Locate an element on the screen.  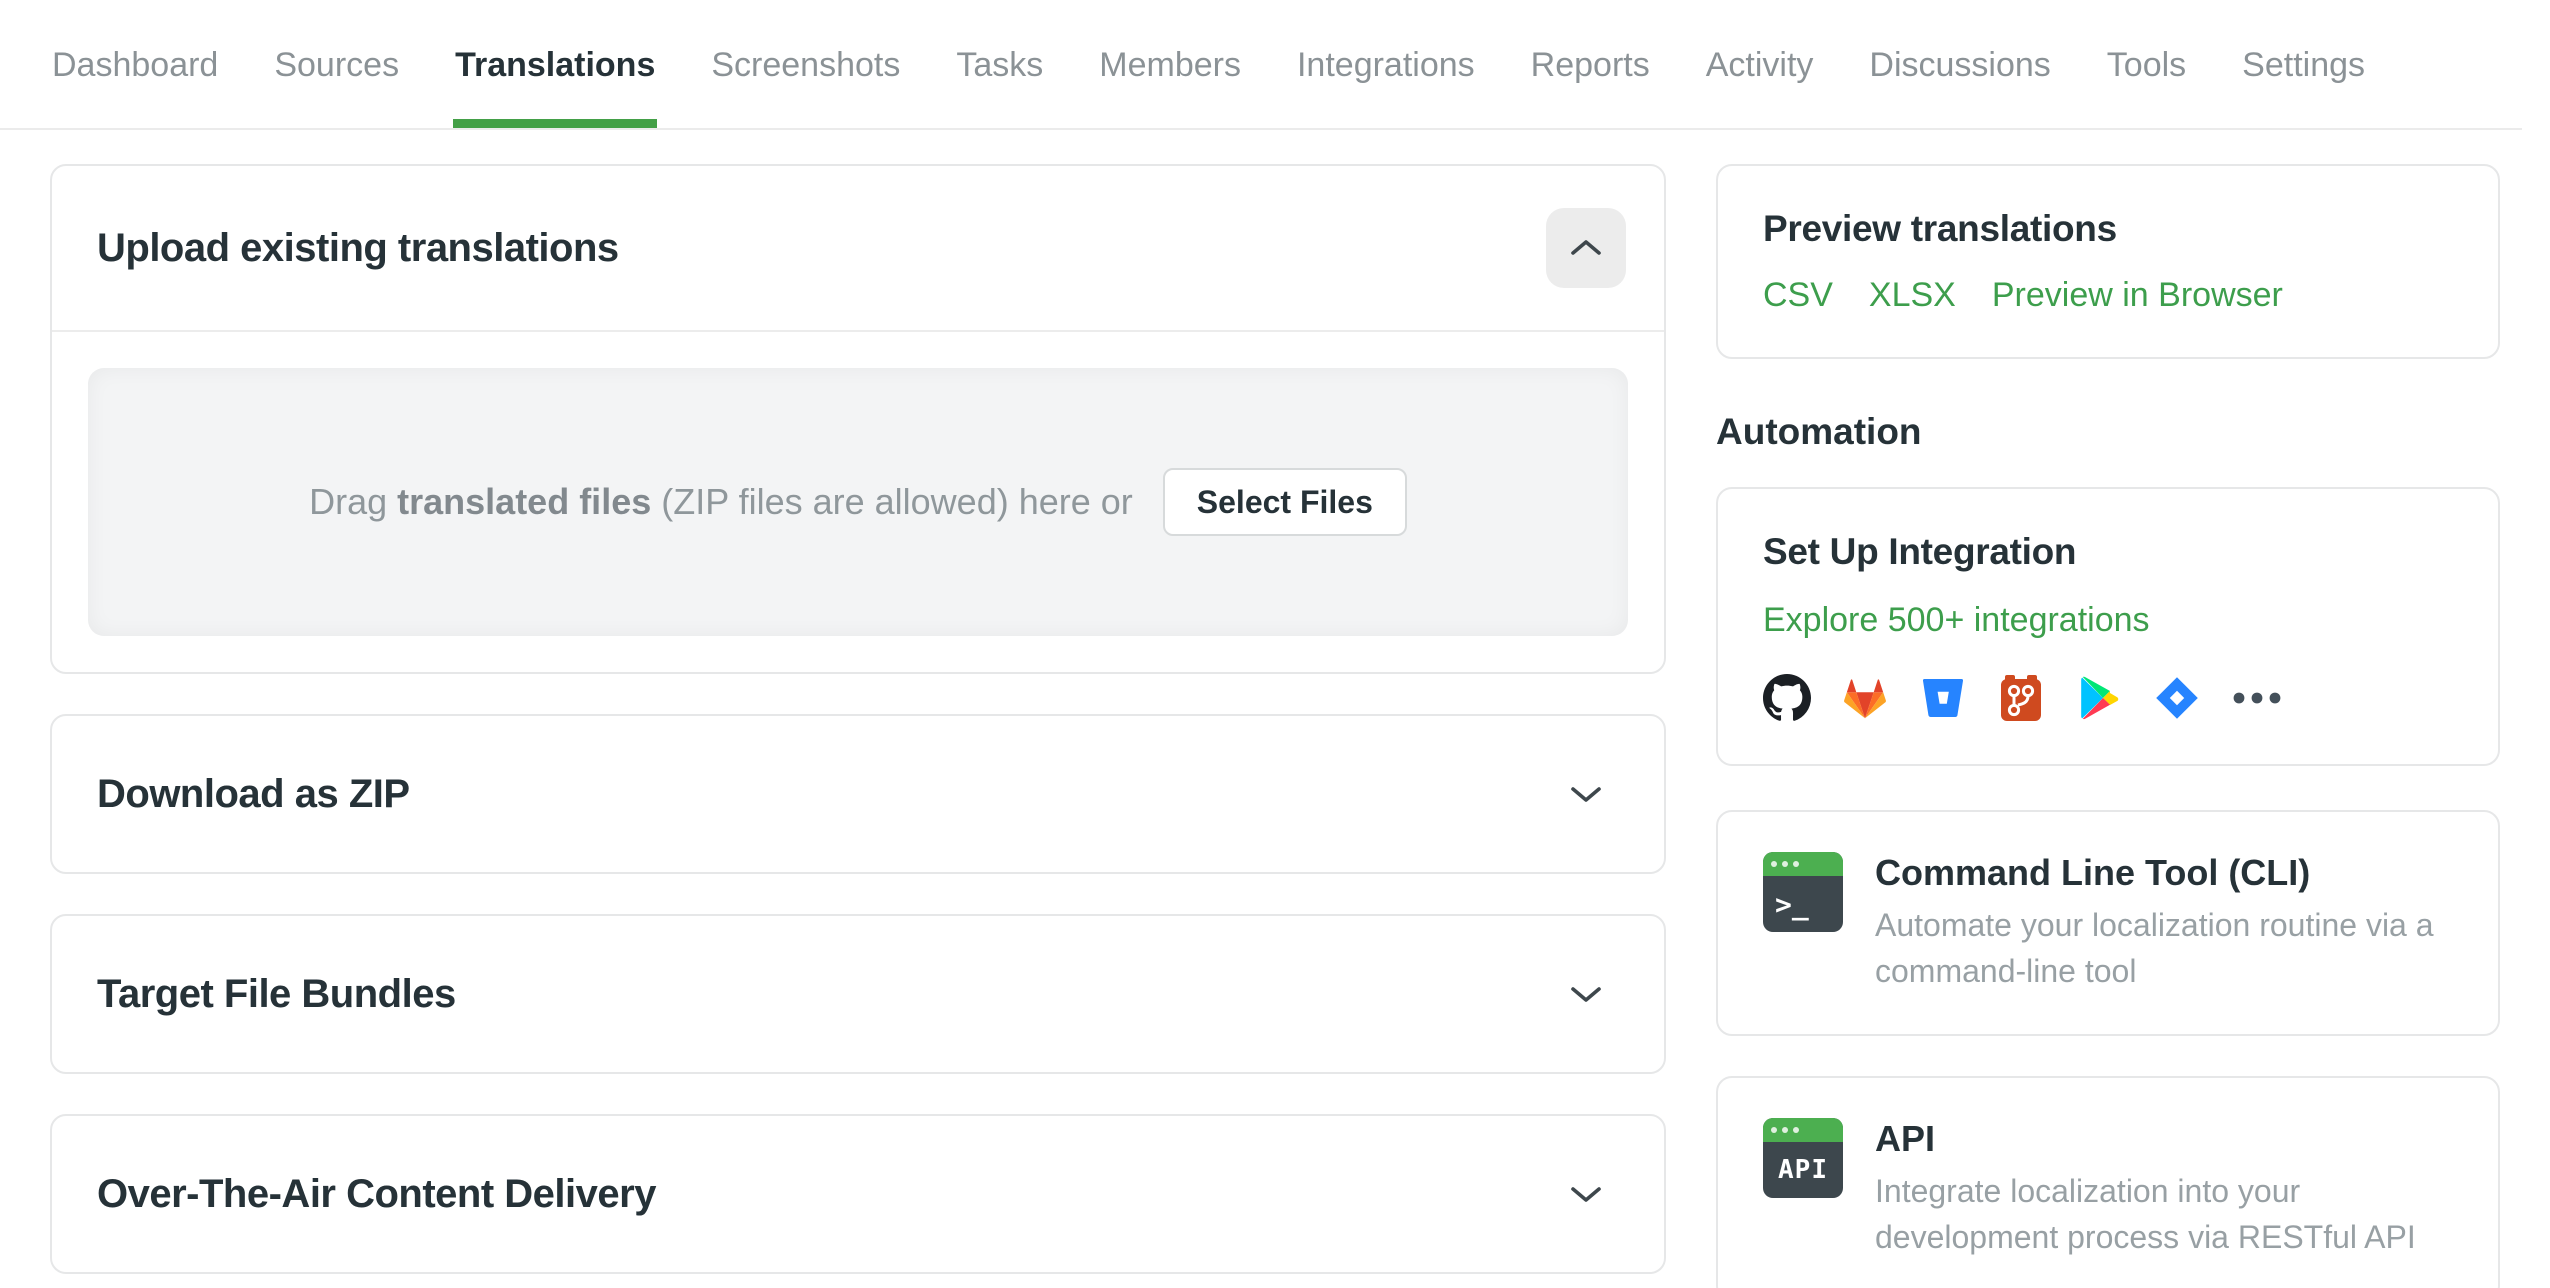
tab-sources: Sources is located at coordinates (336, 88).